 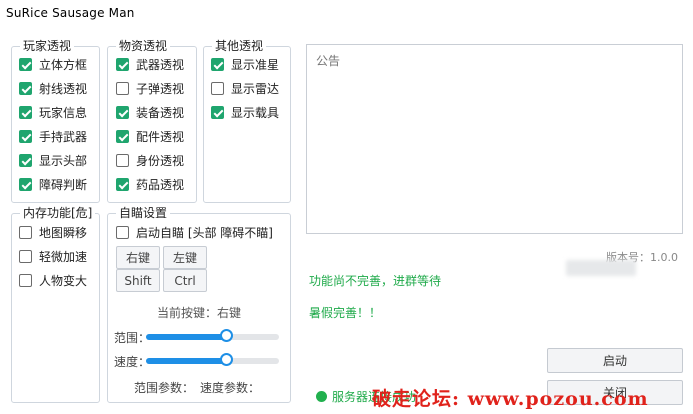 What do you see at coordinates (160, 161) in the screenshot?
I see `item-option-label: 身份透视` at bounding box center [160, 161].